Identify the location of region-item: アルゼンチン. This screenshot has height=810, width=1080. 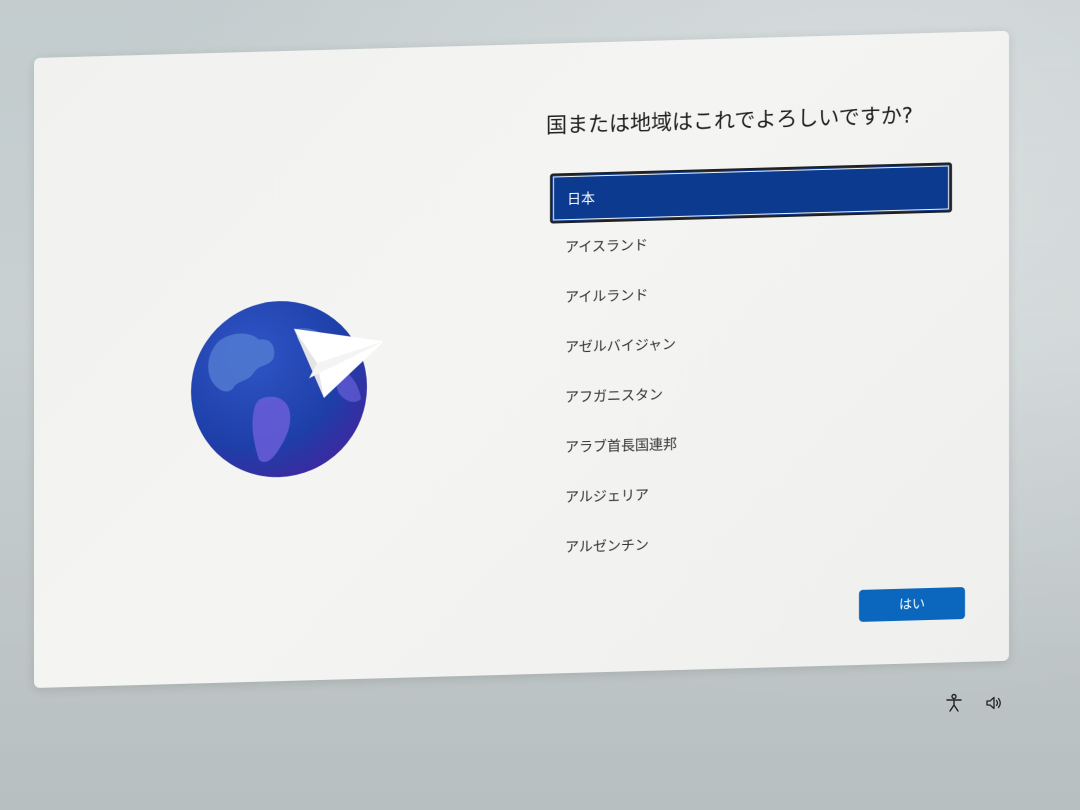
(751, 542).